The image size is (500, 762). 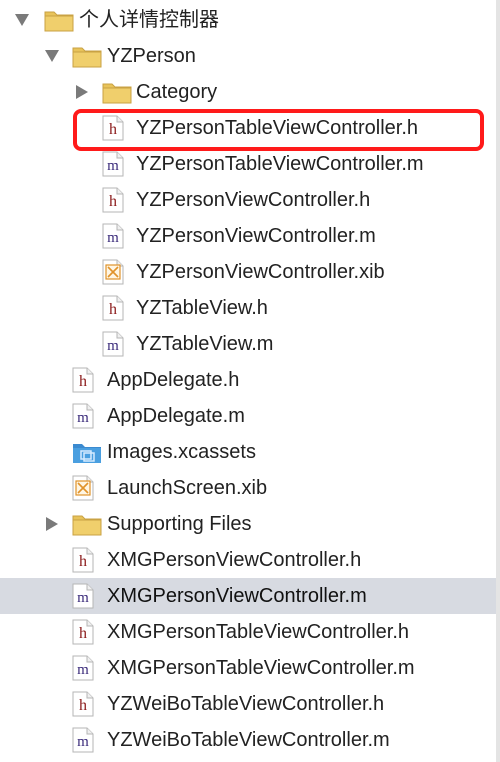 I want to click on file-label: AppDelegate.h, so click(x=173, y=380).